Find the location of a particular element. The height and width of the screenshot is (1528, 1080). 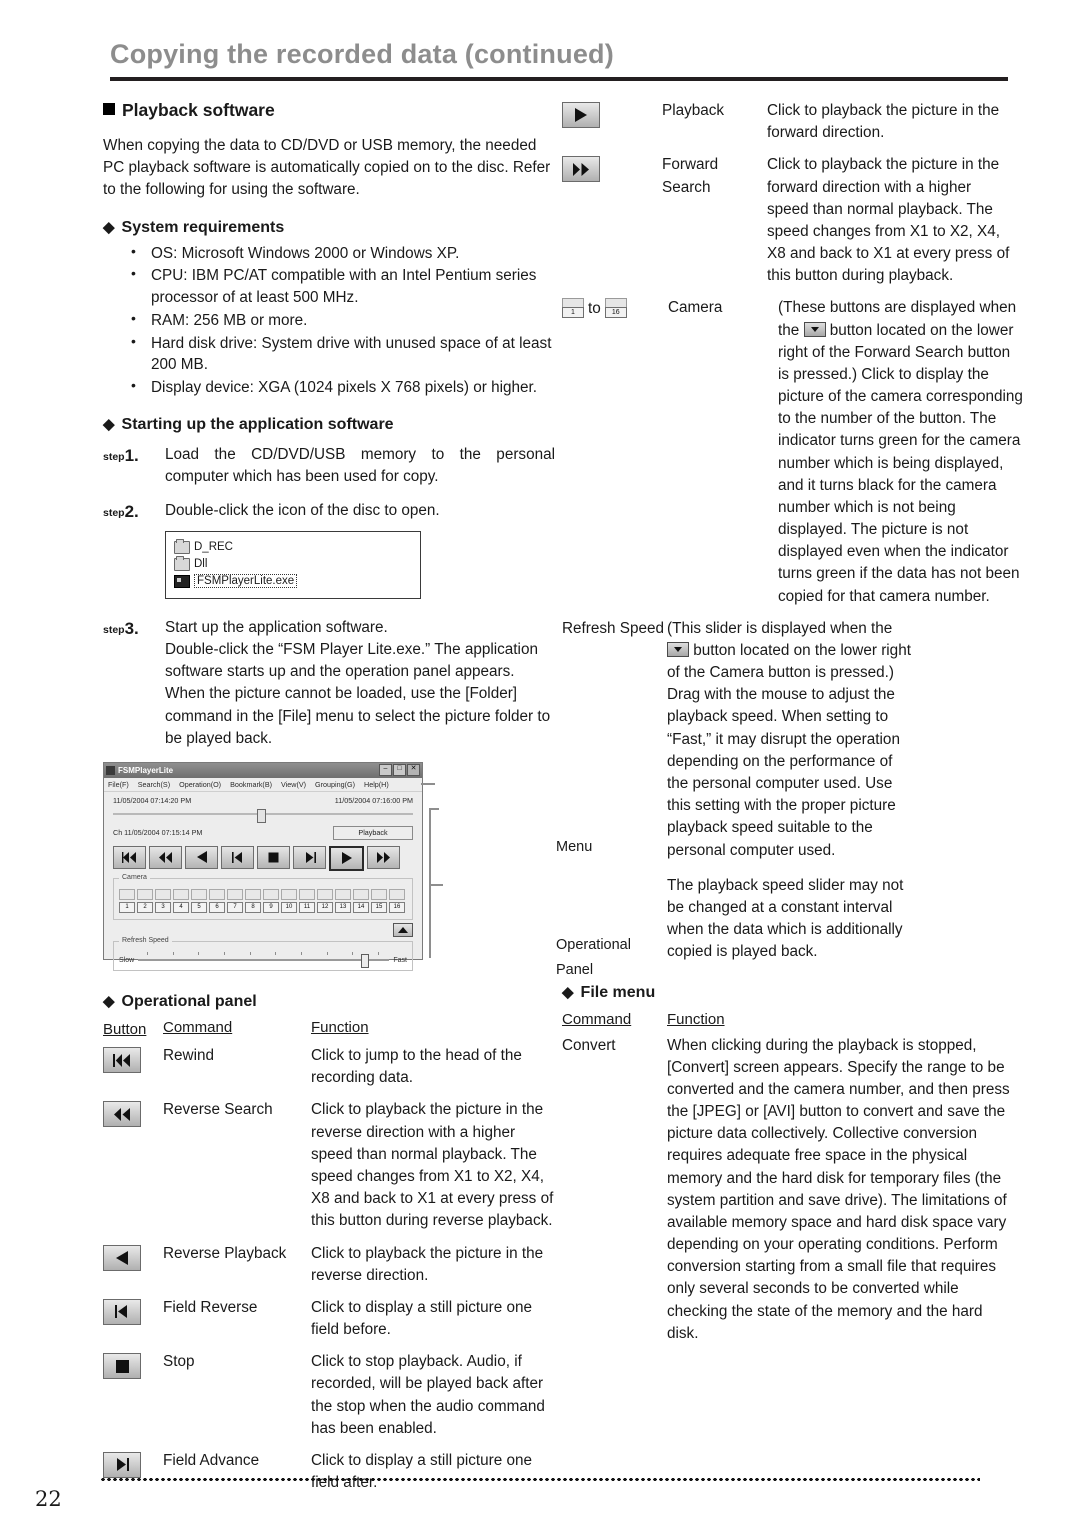

maximize-icon: □ is located at coordinates (399, 770).